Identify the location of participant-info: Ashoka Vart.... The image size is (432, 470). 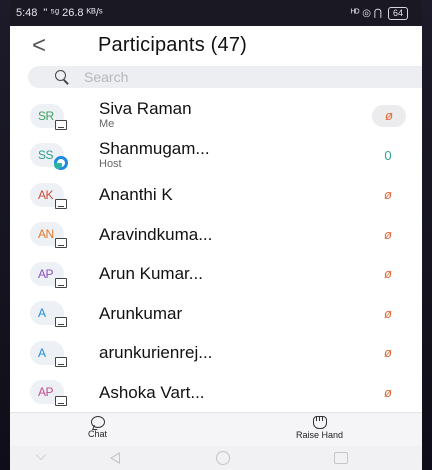
(152, 392).